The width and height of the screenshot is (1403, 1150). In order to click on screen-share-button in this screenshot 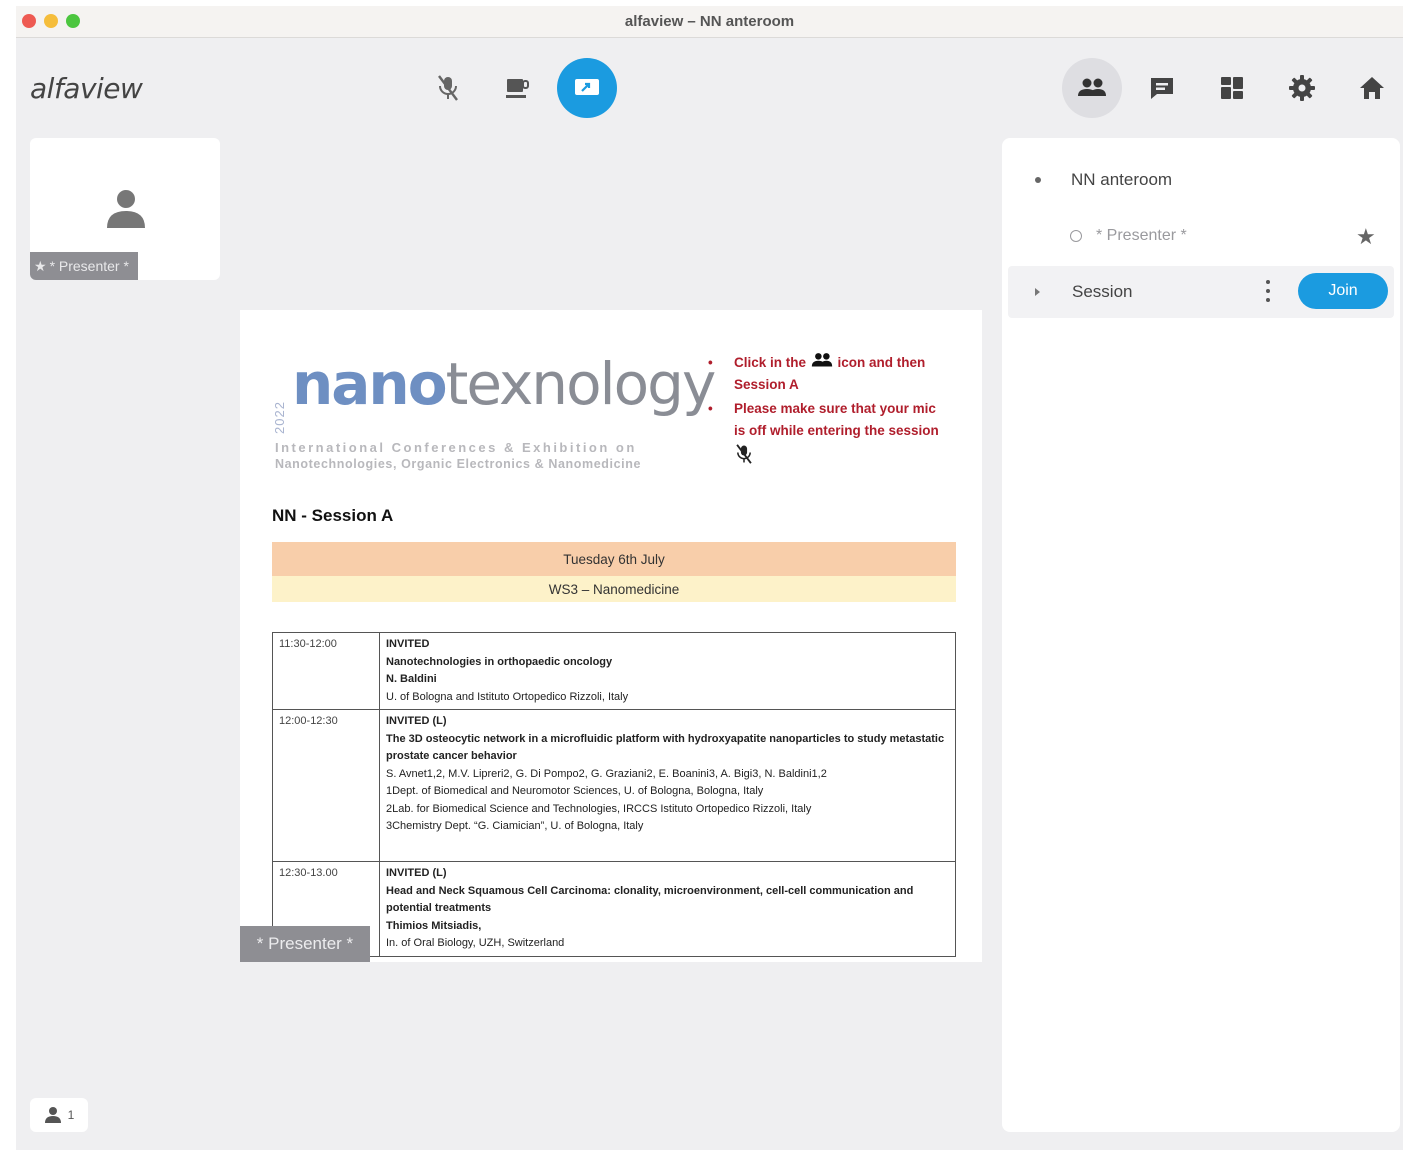, I will do `click(587, 88)`.